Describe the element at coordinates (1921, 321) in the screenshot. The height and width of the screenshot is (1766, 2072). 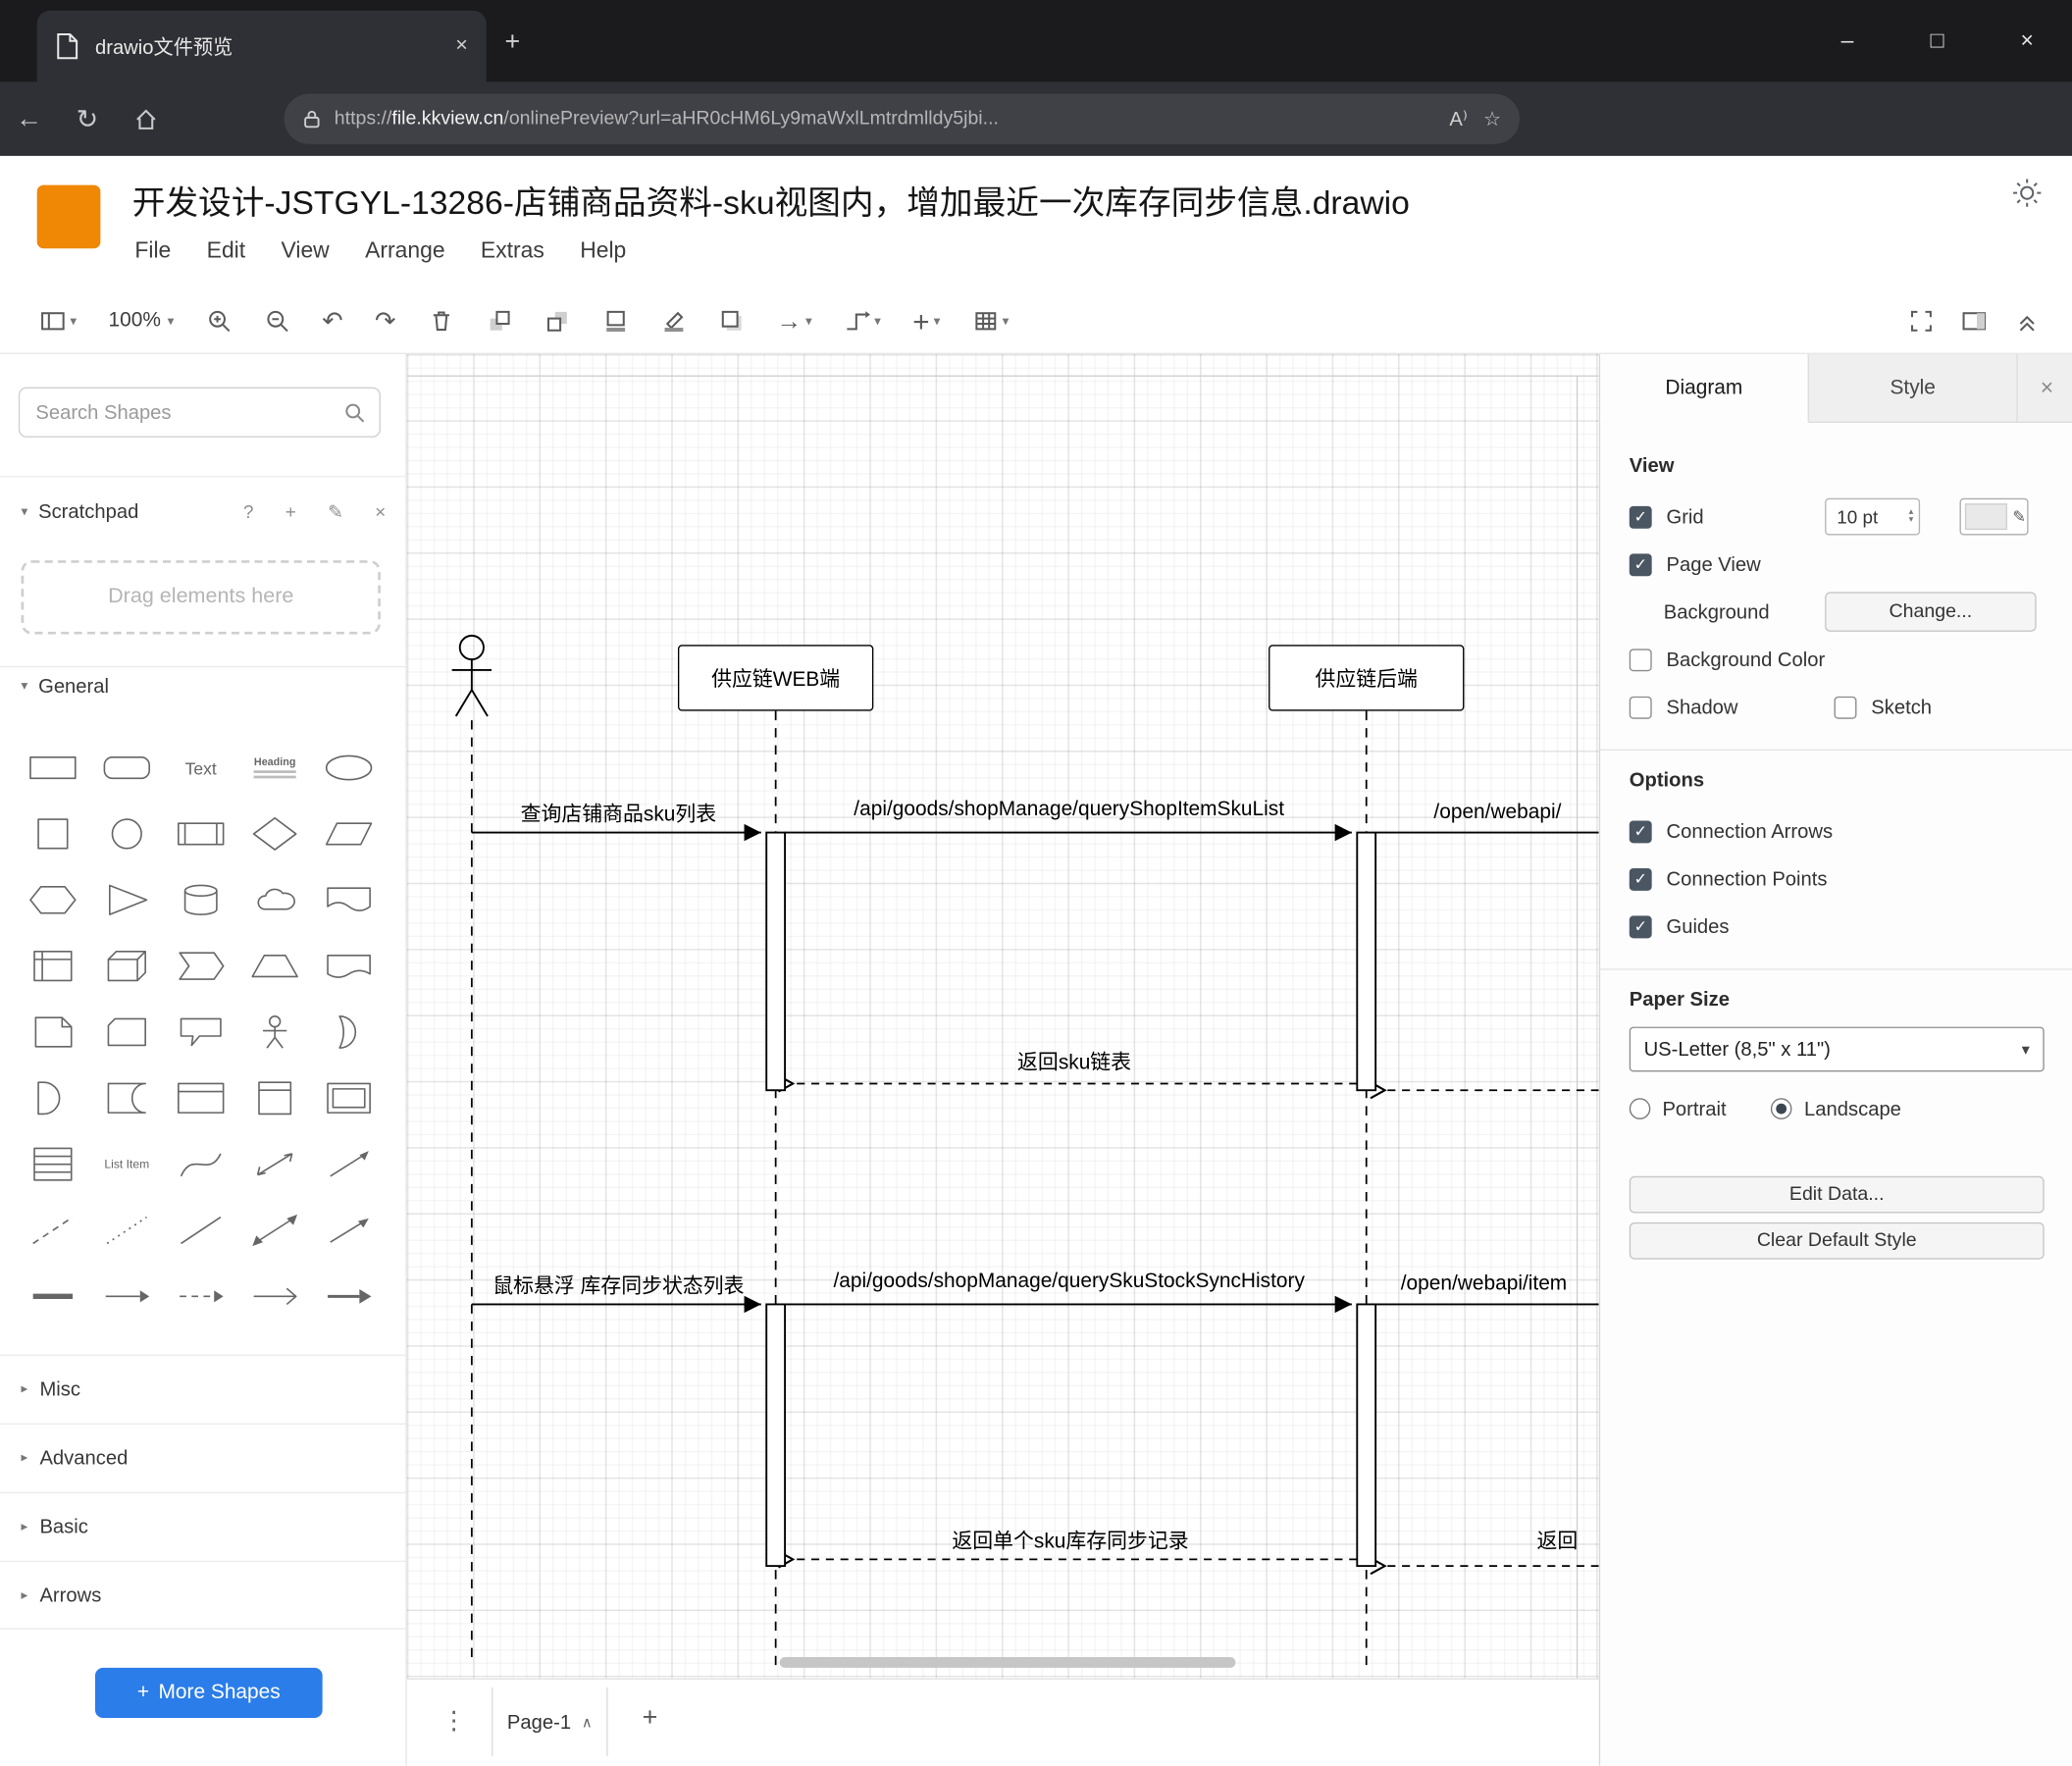
I see `fullscreen-icon` at that location.